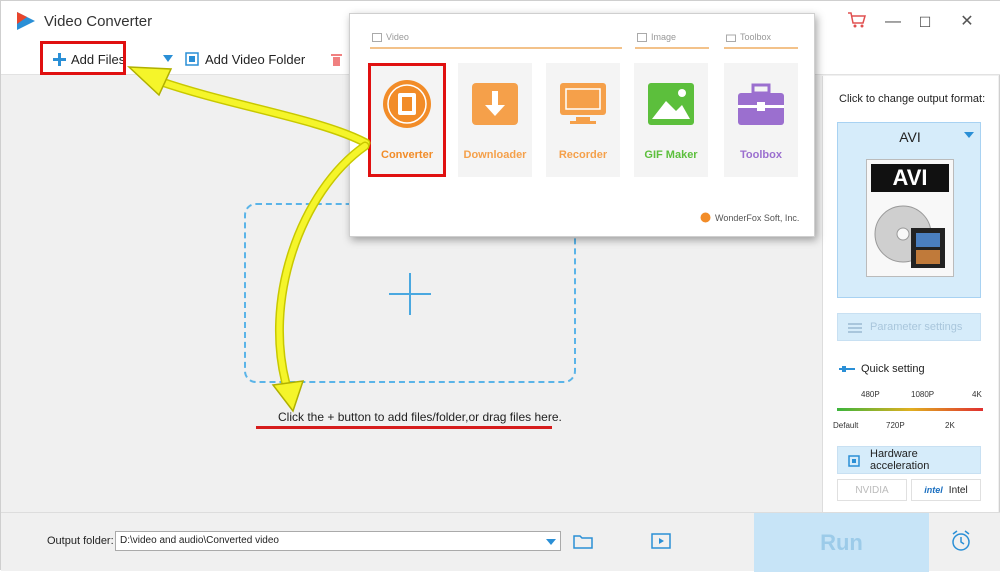 This screenshot has width=1000, height=572. I want to click on brand: WonderFox Soft, Inc., so click(749, 217).